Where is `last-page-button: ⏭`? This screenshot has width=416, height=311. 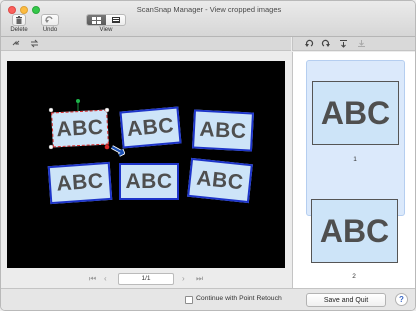
last-page-button: ⏭ is located at coordinates (199, 279).